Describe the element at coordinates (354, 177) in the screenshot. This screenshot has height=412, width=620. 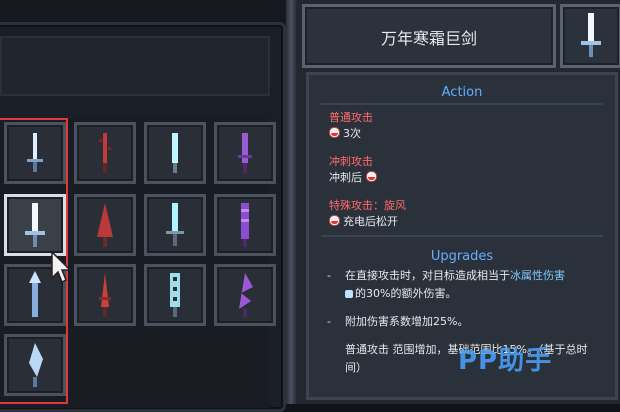
I see `move-input-dash: 冲刺后` at that location.